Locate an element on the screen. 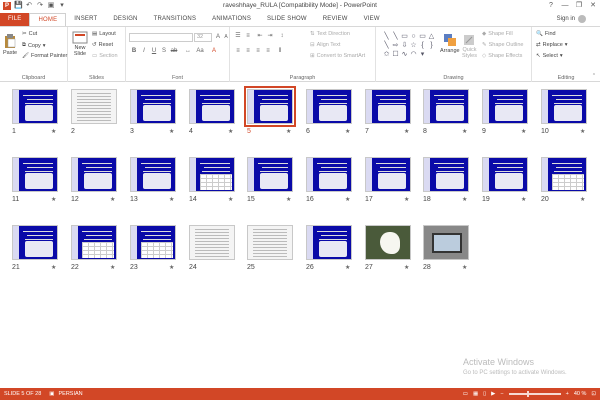 The height and width of the screenshot is (400, 600). sign-in-link: Sign in is located at coordinates (566, 19).